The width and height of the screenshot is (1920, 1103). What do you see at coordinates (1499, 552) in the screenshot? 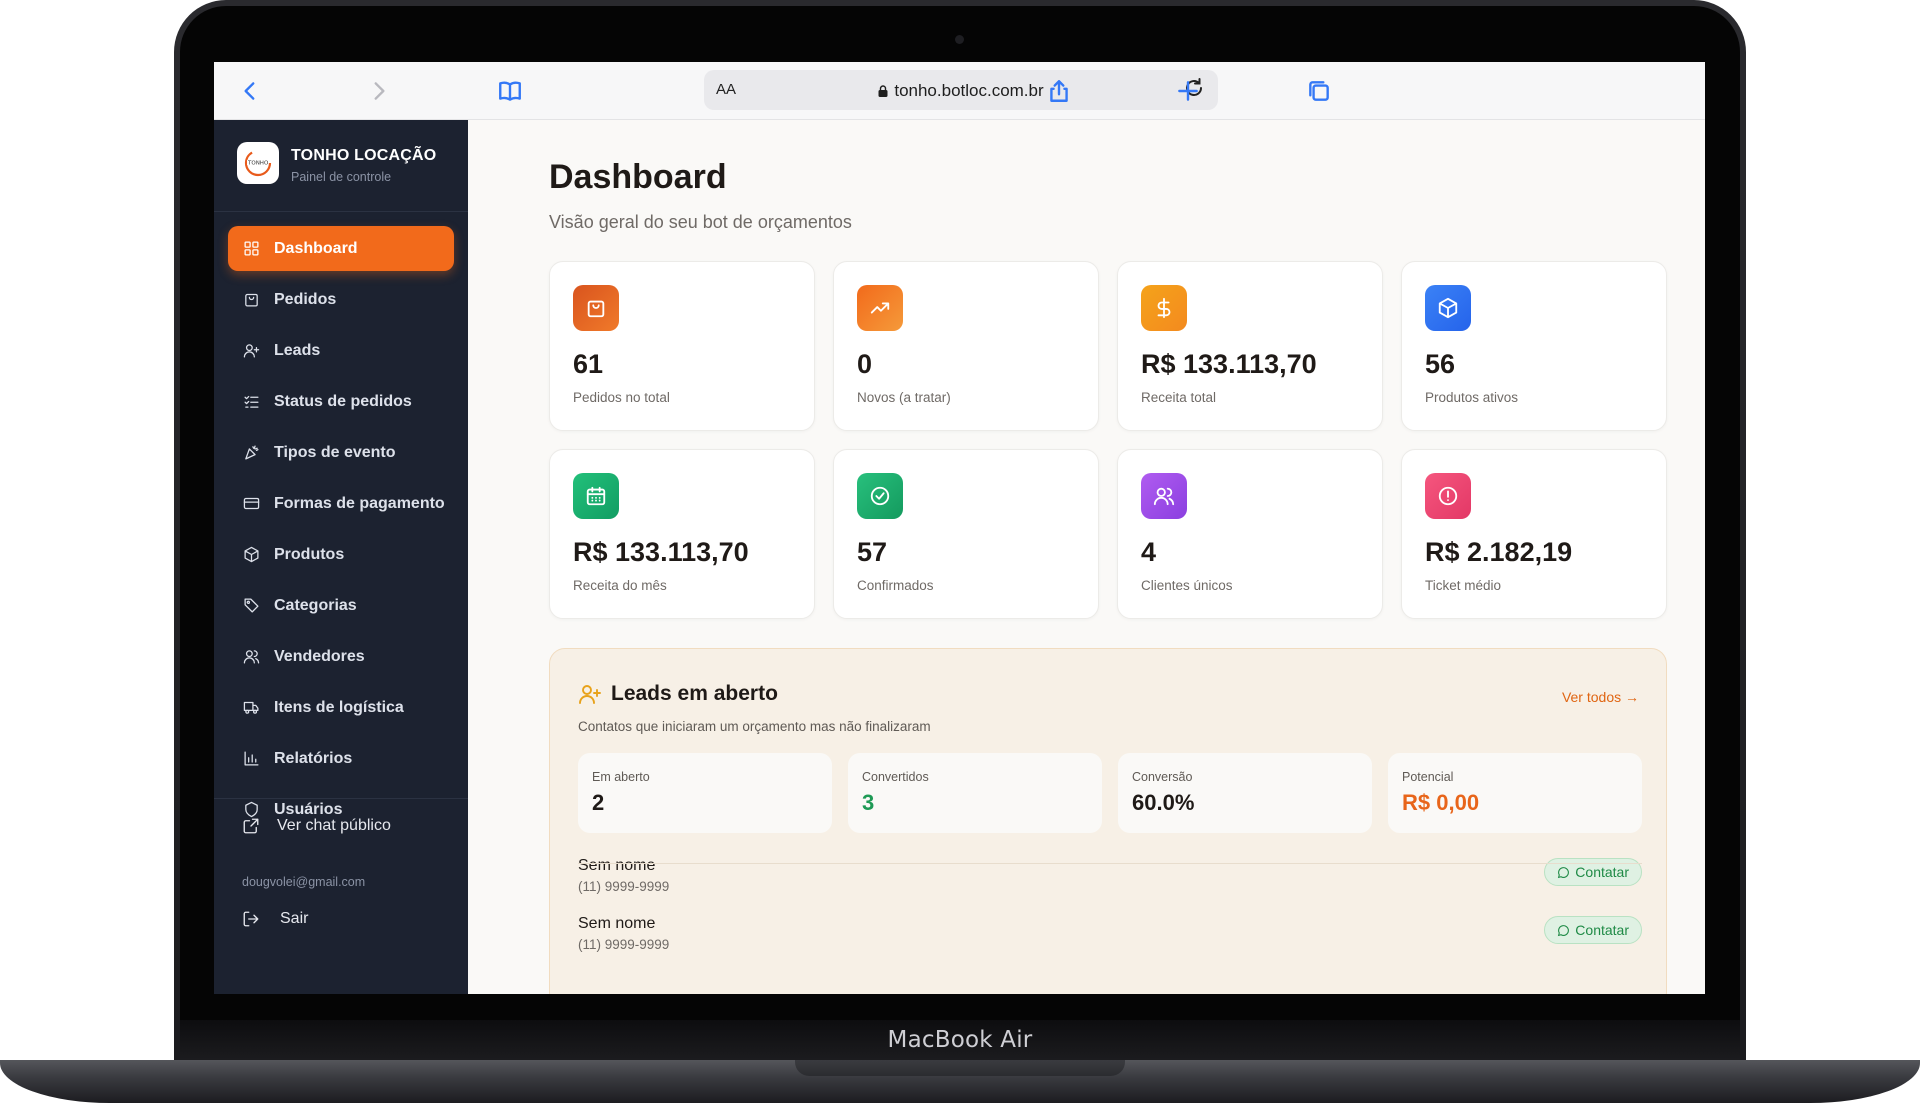
I see `stat-value: R$ 2.182,19` at bounding box center [1499, 552].